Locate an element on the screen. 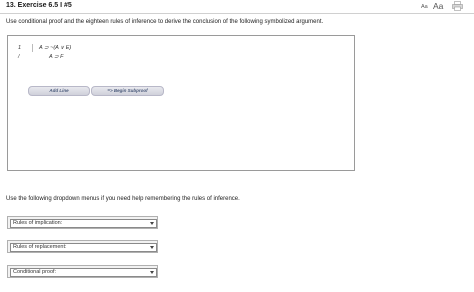  conclusion-marker: / is located at coordinates (19, 57).